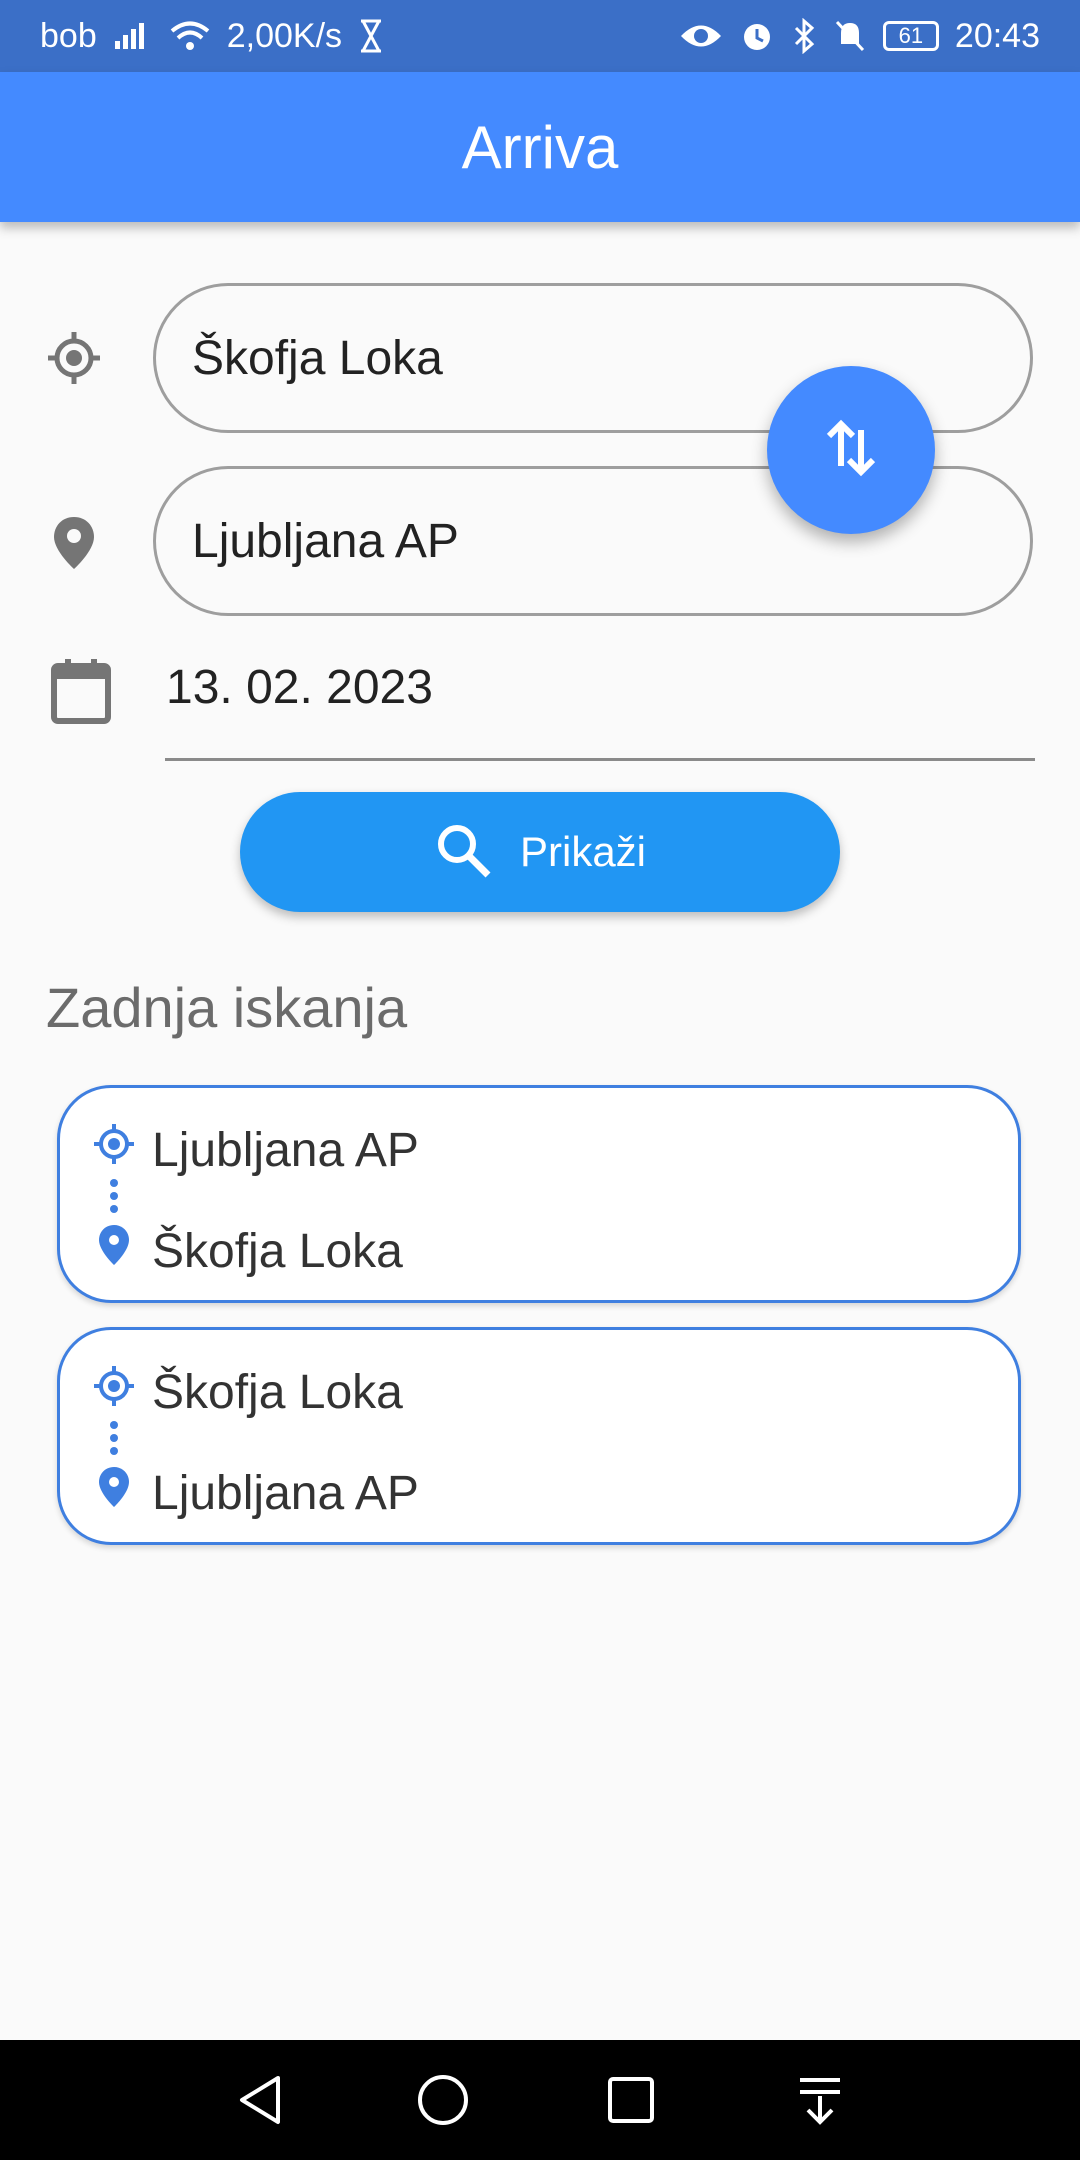  I want to click on recents-icon, so click(631, 2102).